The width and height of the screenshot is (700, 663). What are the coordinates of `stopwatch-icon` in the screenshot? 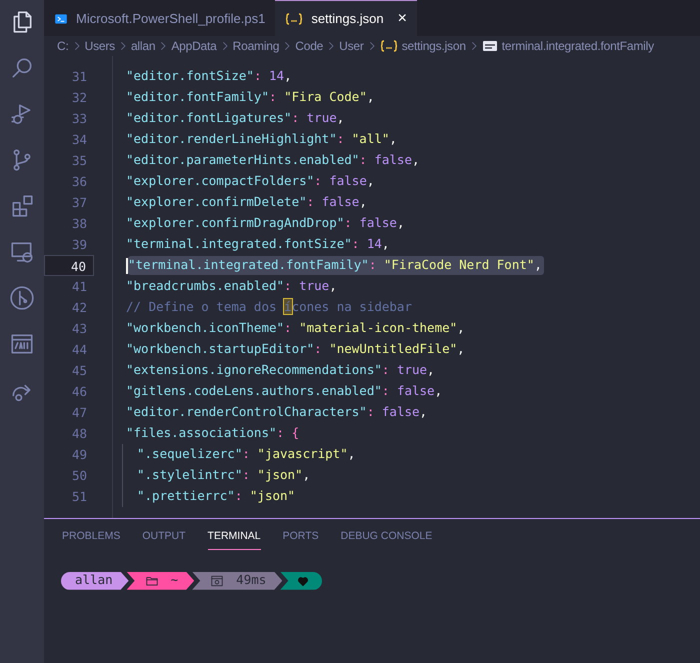 It's located at (217, 581).